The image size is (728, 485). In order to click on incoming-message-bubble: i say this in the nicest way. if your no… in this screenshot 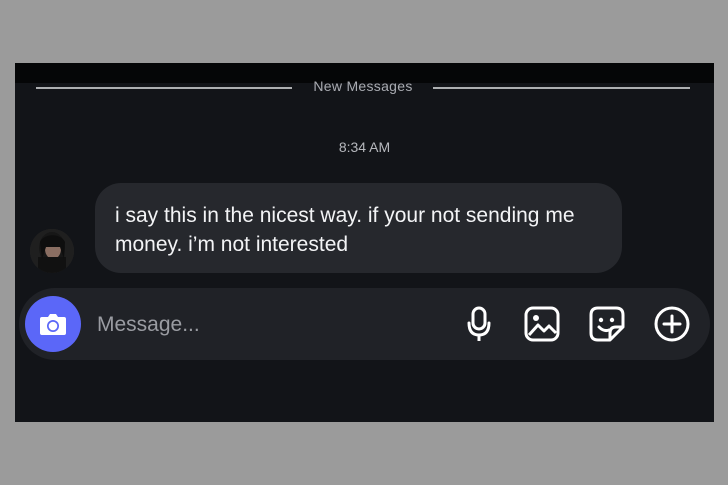, I will do `click(358, 228)`.